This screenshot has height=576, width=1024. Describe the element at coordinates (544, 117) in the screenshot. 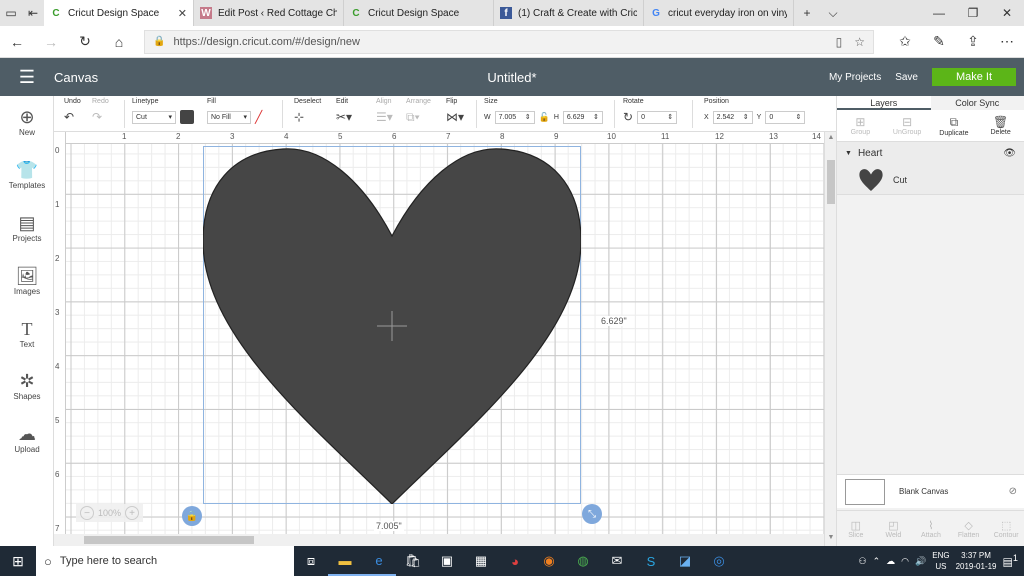

I see `lock-ratio-icon: 🔓` at that location.